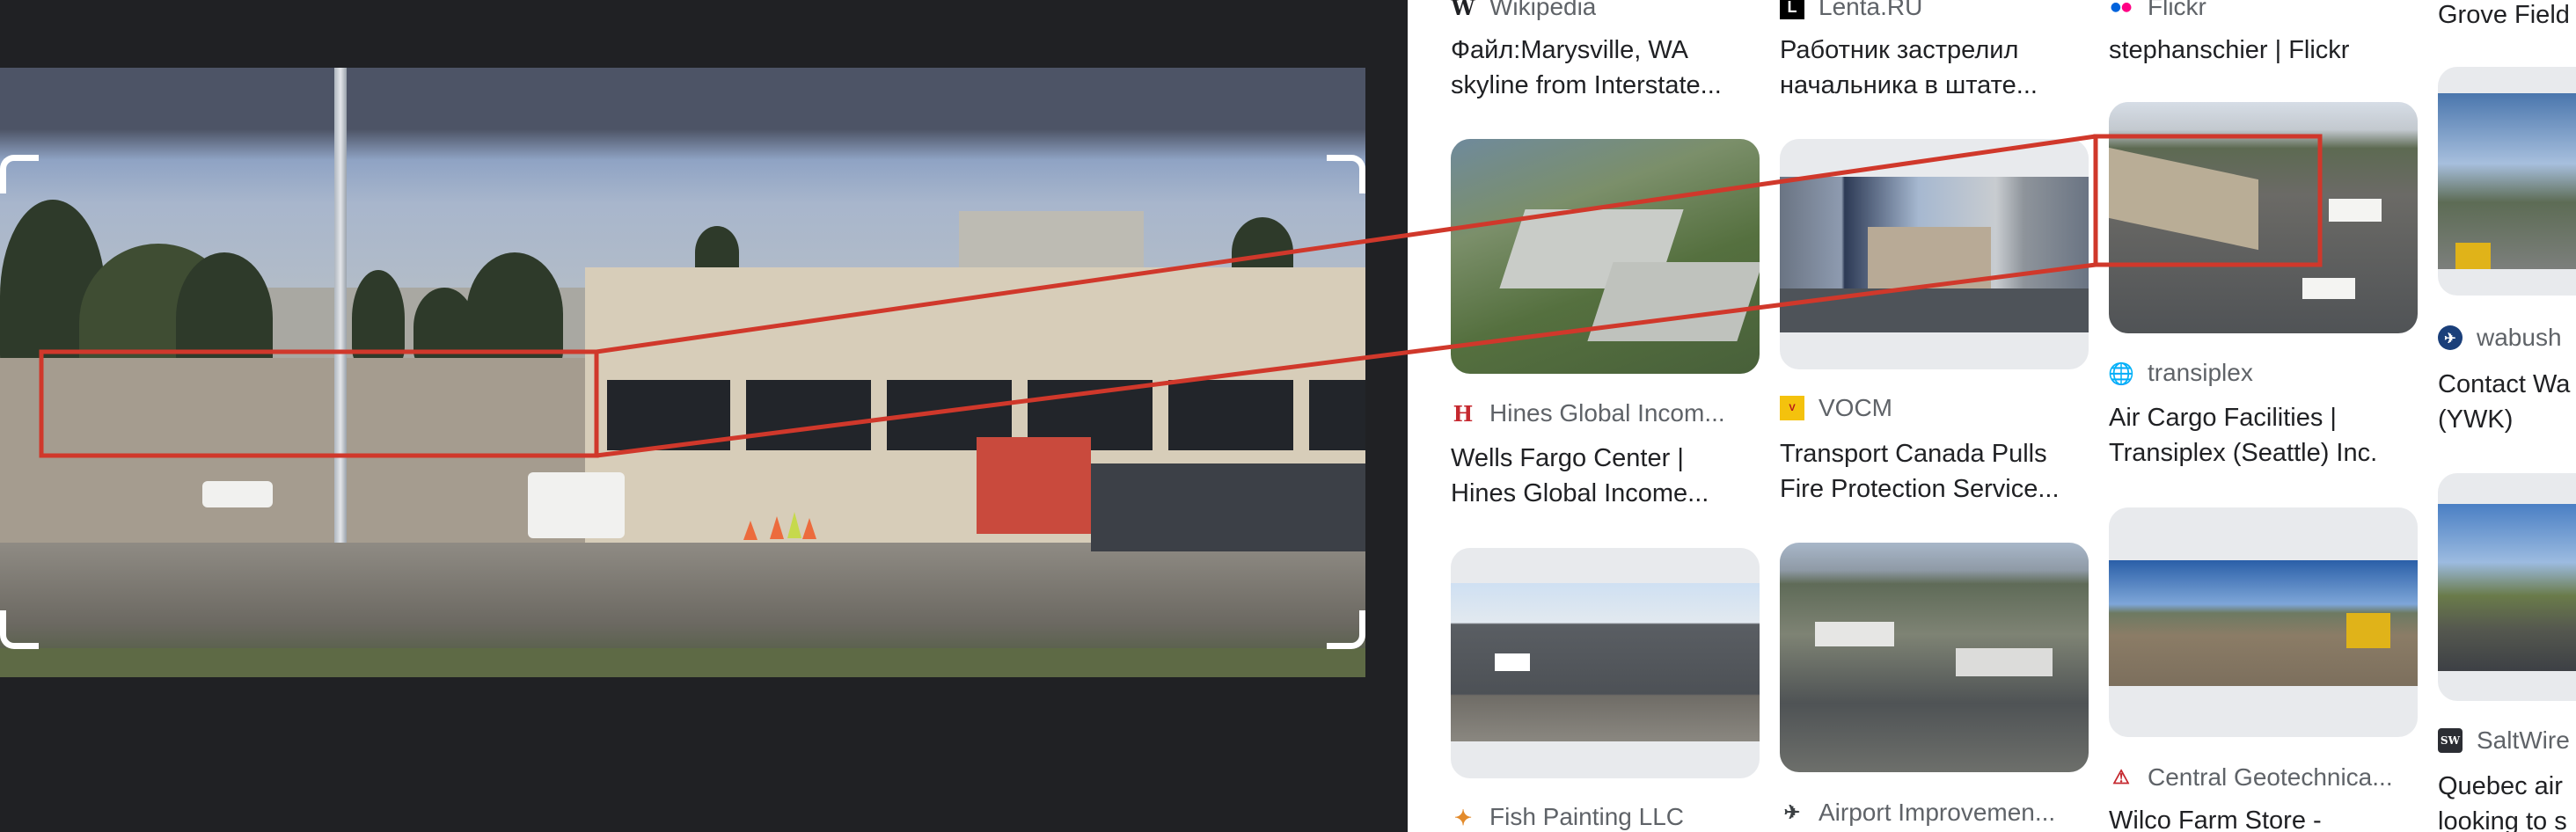 This screenshot has width=2576, height=832. What do you see at coordinates (2121, 7) in the screenshot?
I see `flickr-icon: ● ●` at bounding box center [2121, 7].